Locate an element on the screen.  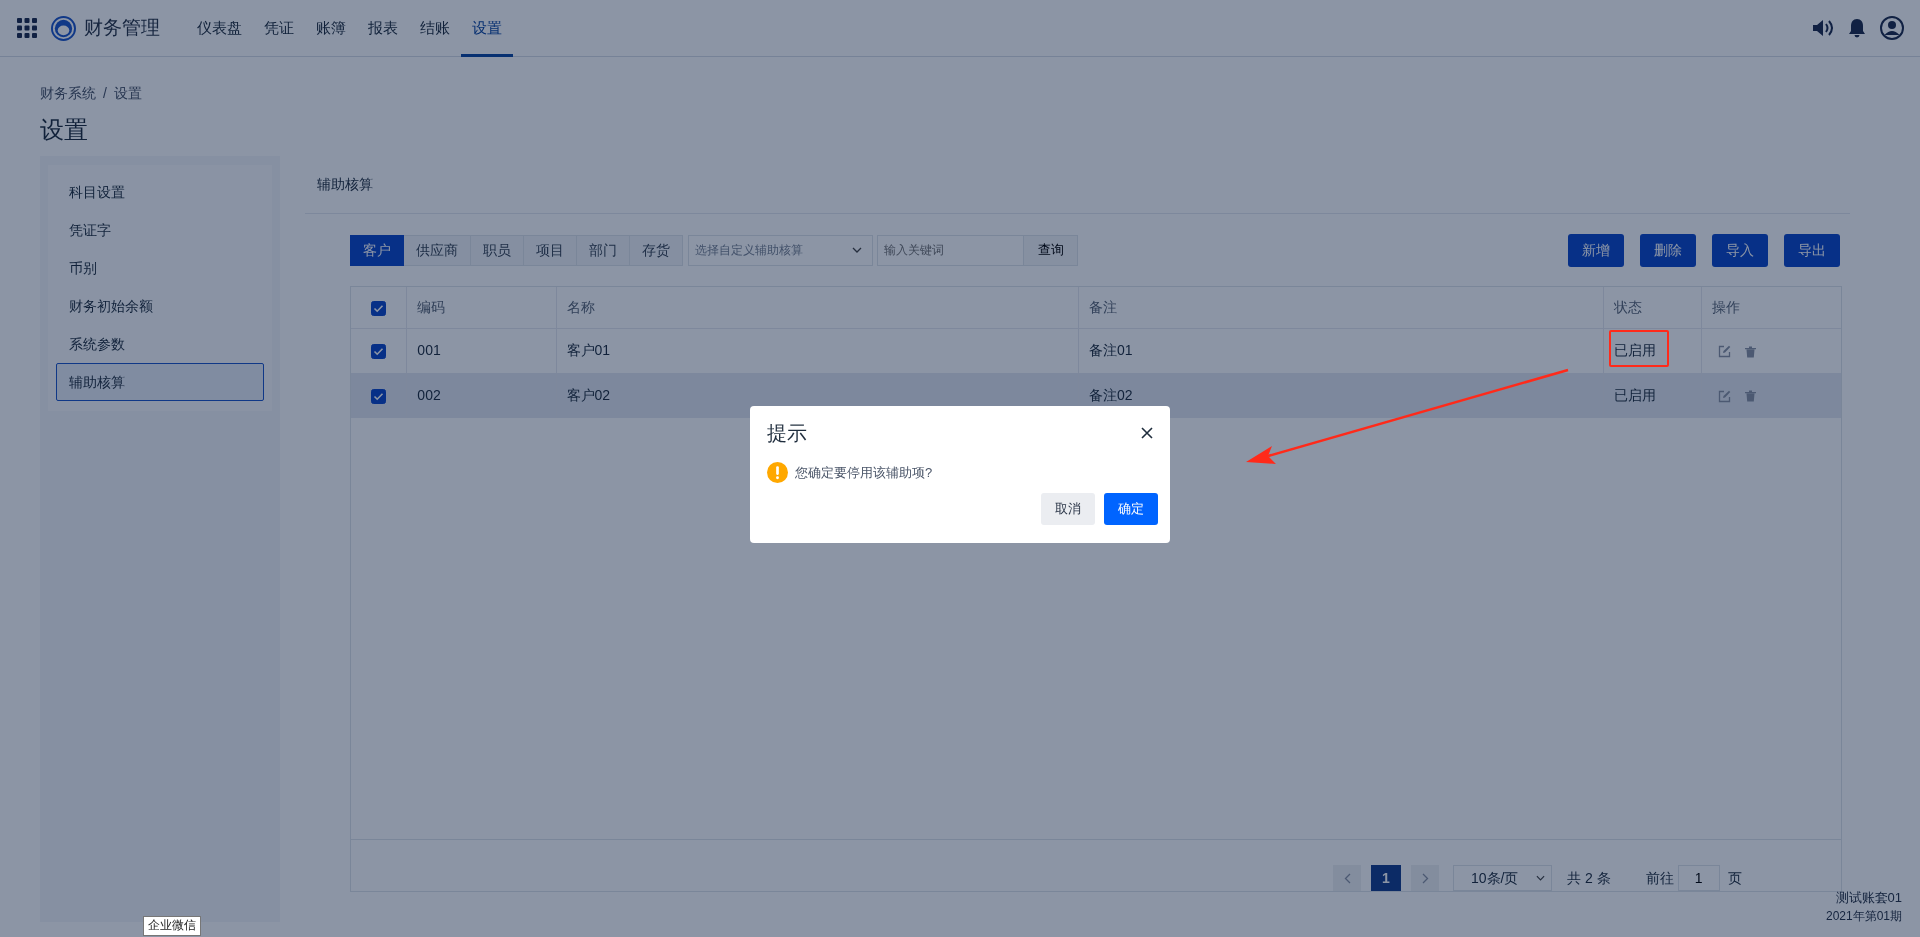
sidebar-item: 科目设置 is located at coordinates (160, 192).